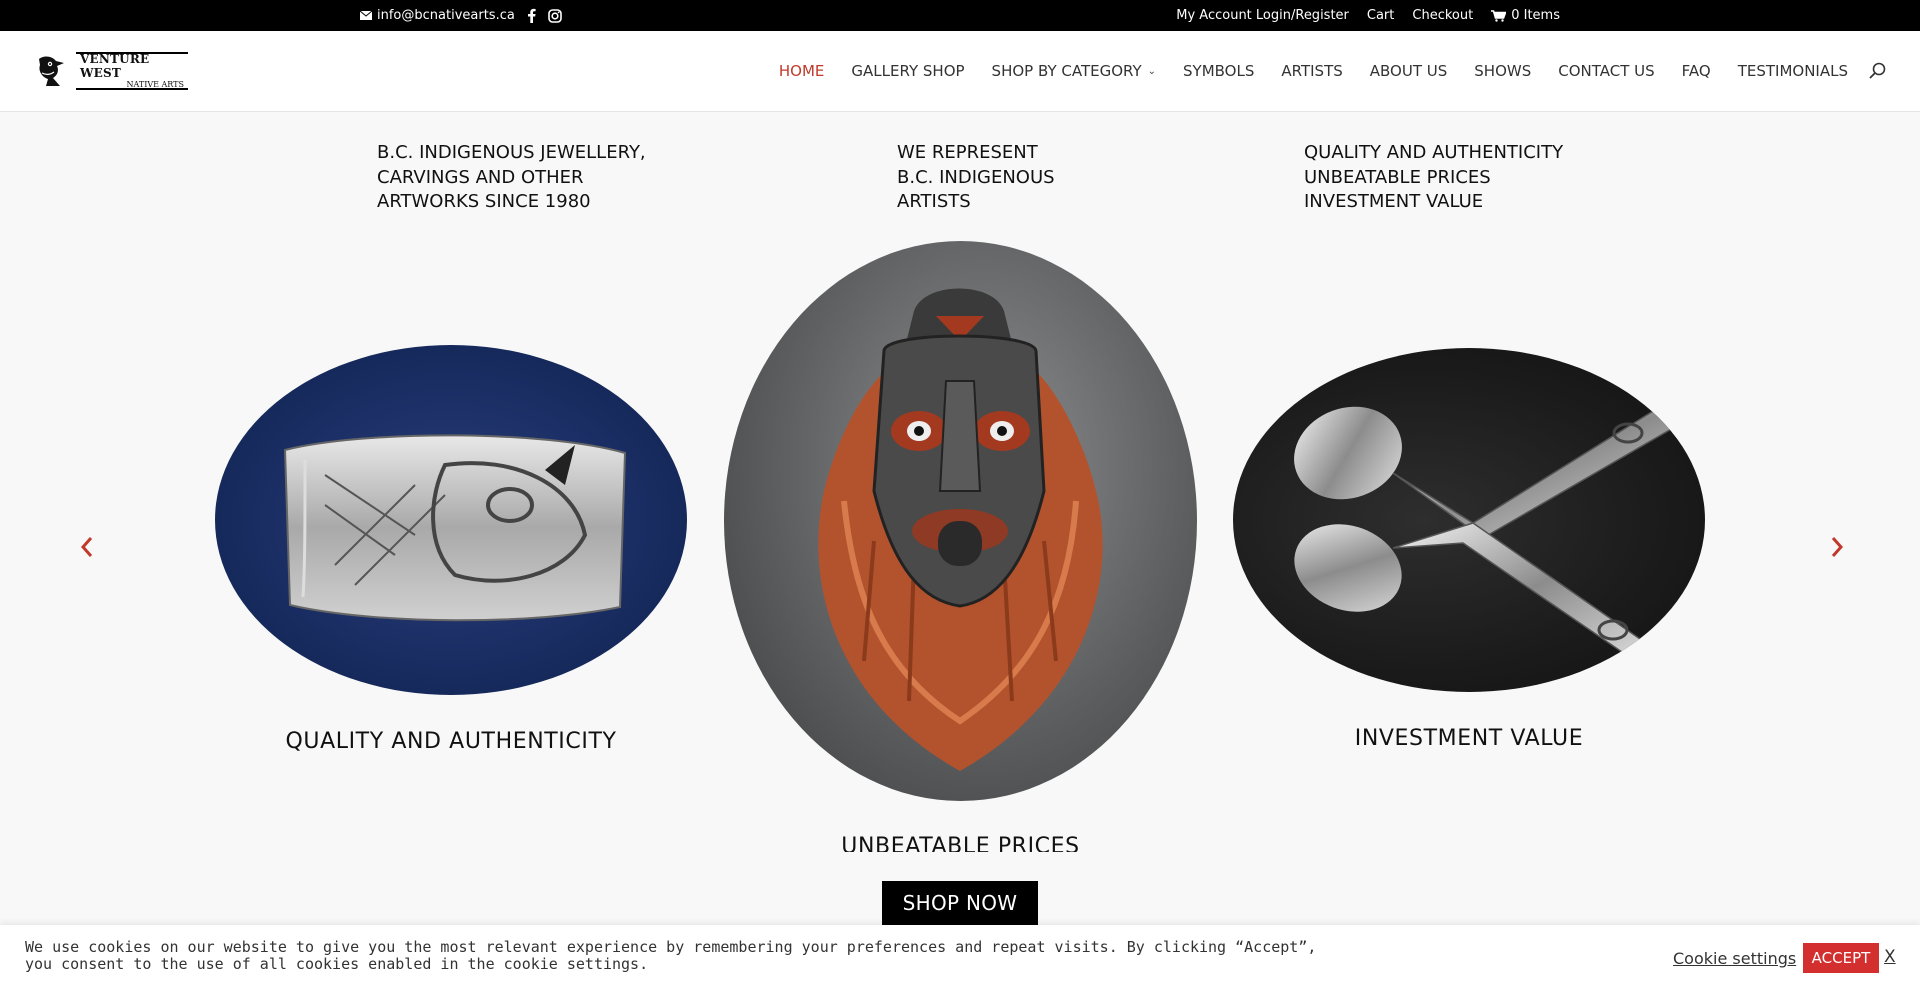  I want to click on chevron-left-icon, so click(86, 547).